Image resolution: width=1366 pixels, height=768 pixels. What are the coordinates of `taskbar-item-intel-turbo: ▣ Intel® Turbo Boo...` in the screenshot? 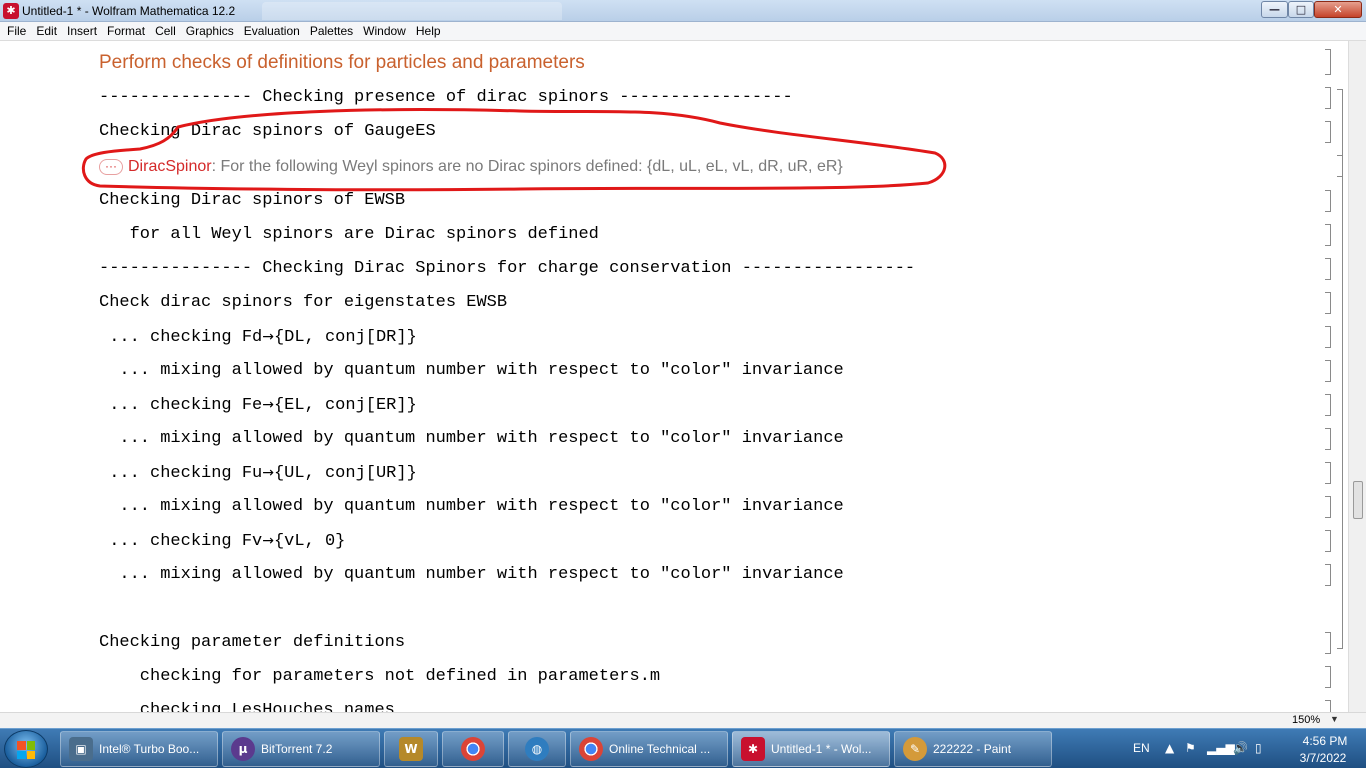 It's located at (139, 749).